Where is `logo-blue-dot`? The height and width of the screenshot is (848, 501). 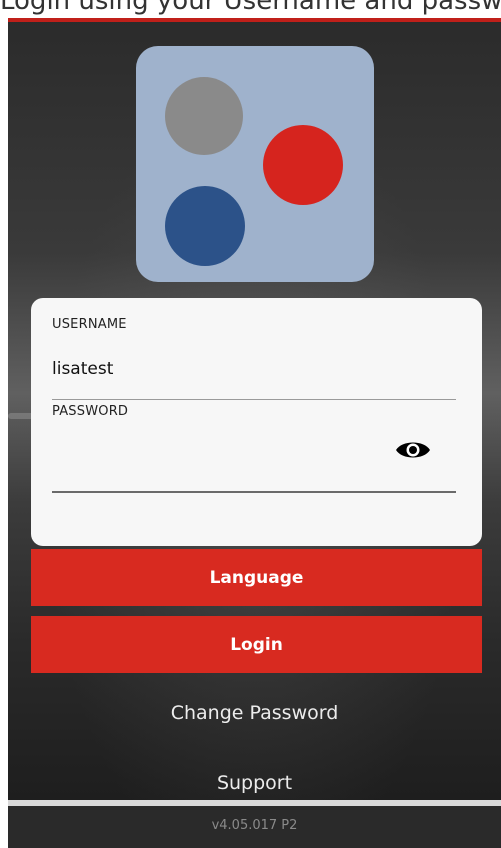
logo-blue-dot is located at coordinates (205, 226).